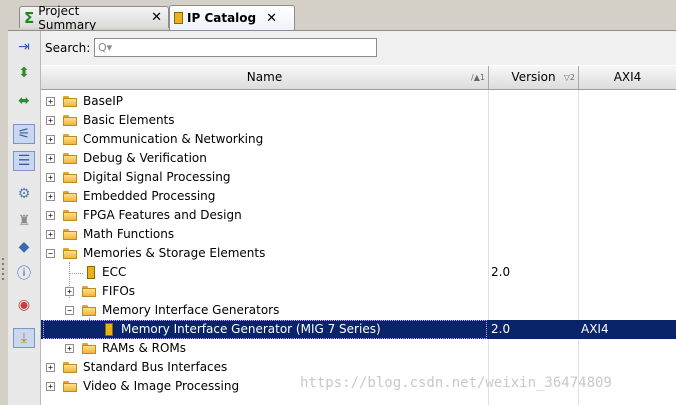 Image resolution: width=676 pixels, height=405 pixels. I want to click on tree-item-baseip: + BaseIP, so click(358, 101).